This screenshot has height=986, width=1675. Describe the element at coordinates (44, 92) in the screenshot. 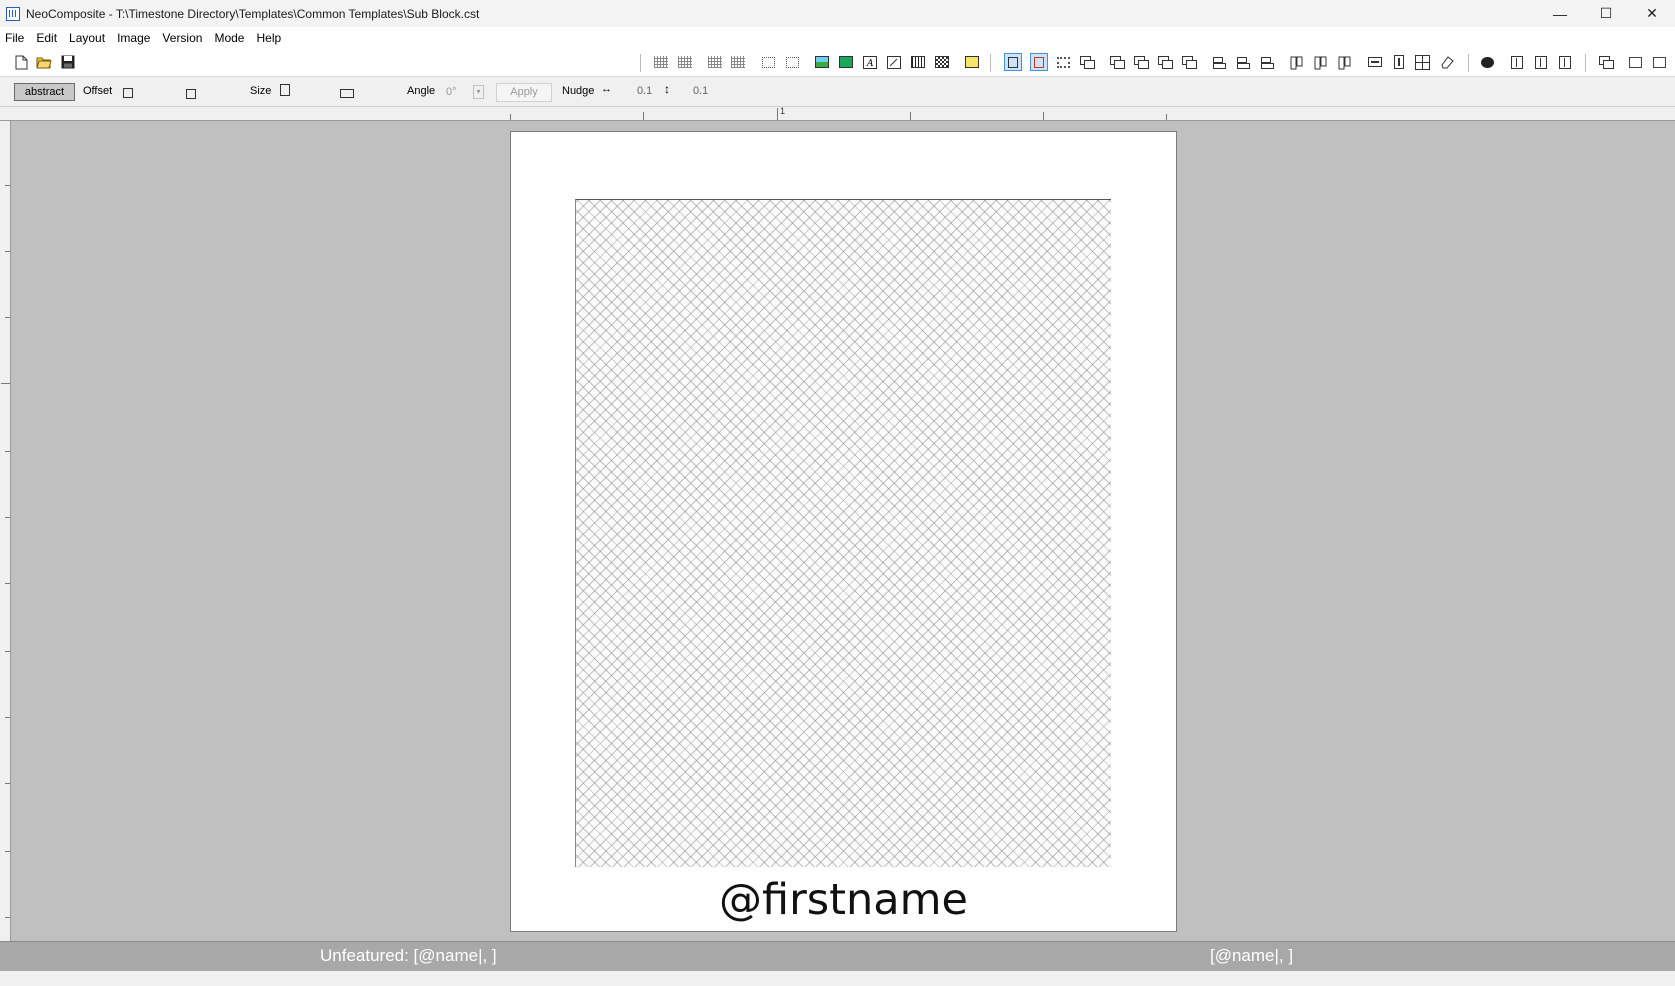

I see `abstract-mode-button: abstract` at that location.